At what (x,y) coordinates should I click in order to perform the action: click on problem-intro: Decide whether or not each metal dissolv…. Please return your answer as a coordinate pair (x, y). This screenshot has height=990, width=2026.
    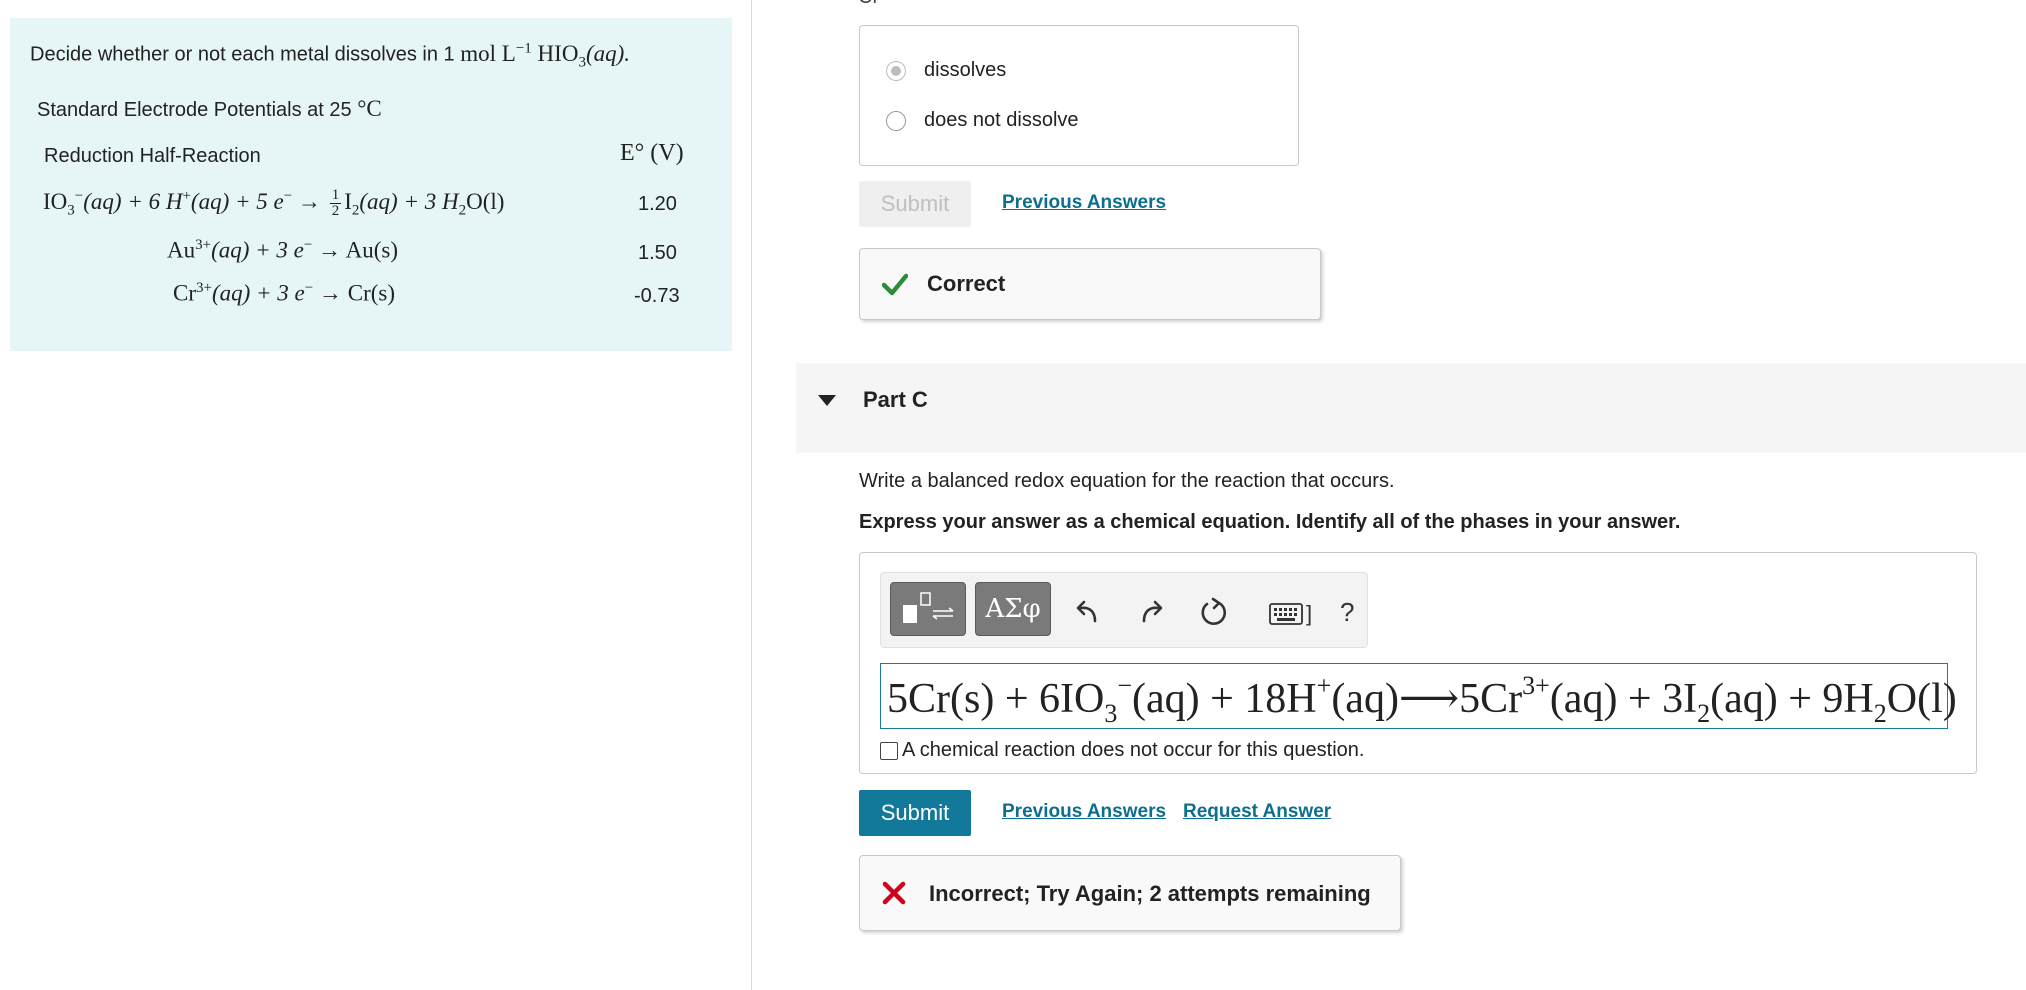
    Looking at the image, I should click on (330, 55).